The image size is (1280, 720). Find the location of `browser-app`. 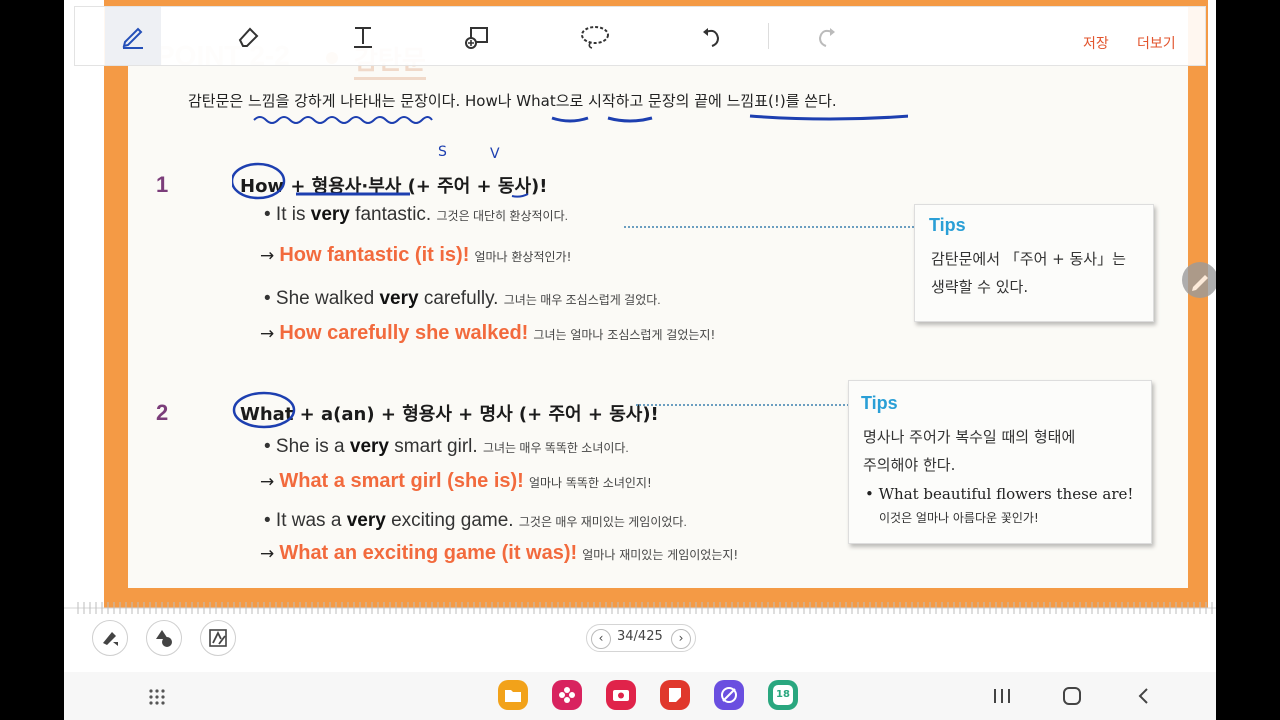

browser-app is located at coordinates (729, 695).